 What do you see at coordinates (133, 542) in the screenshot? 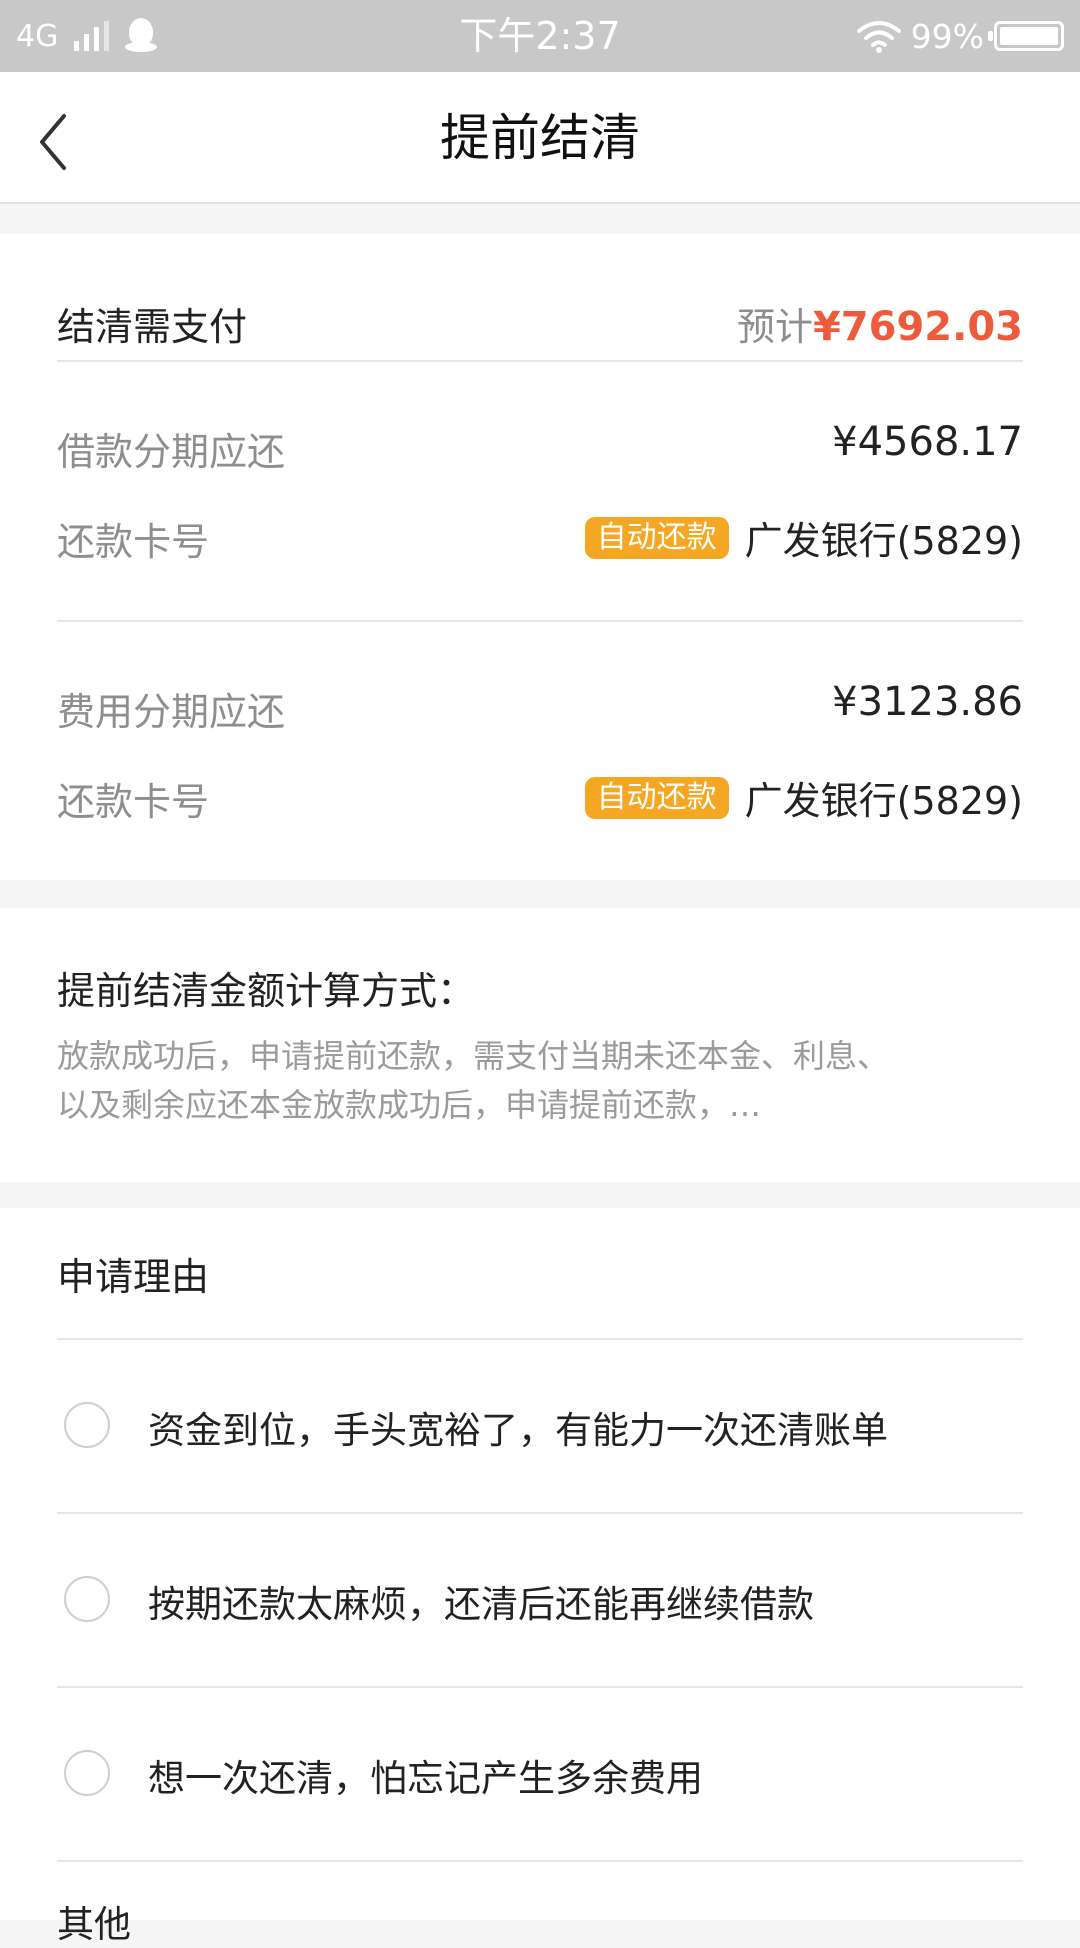
I see `loan-card-label: 还款卡号` at bounding box center [133, 542].